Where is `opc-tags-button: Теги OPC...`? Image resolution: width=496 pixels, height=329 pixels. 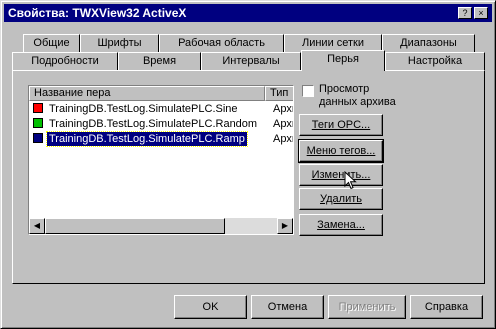 opc-tags-button: Теги OPC... is located at coordinates (341, 125).